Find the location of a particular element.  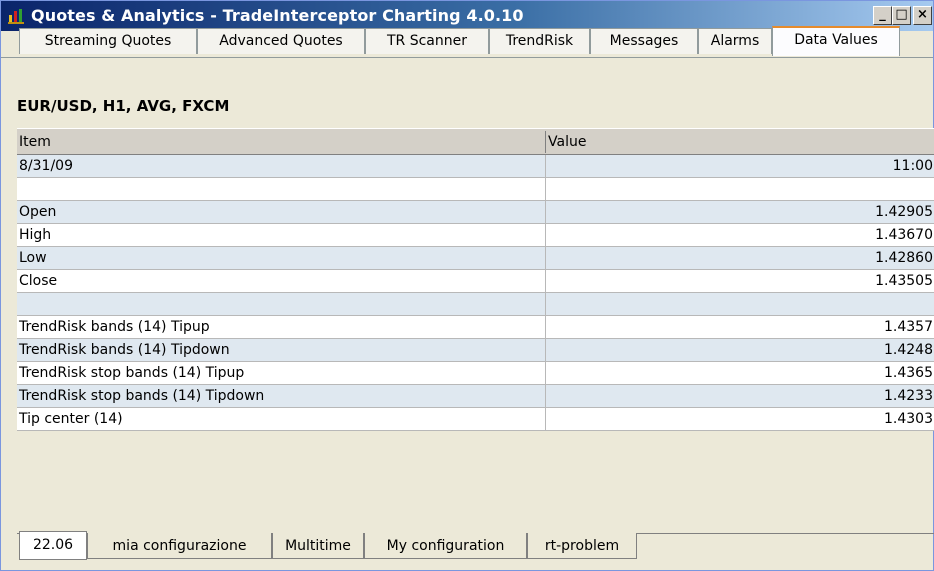

symbol-header: EUR/USD, H1, AVG, FXCM is located at coordinates (123, 106).